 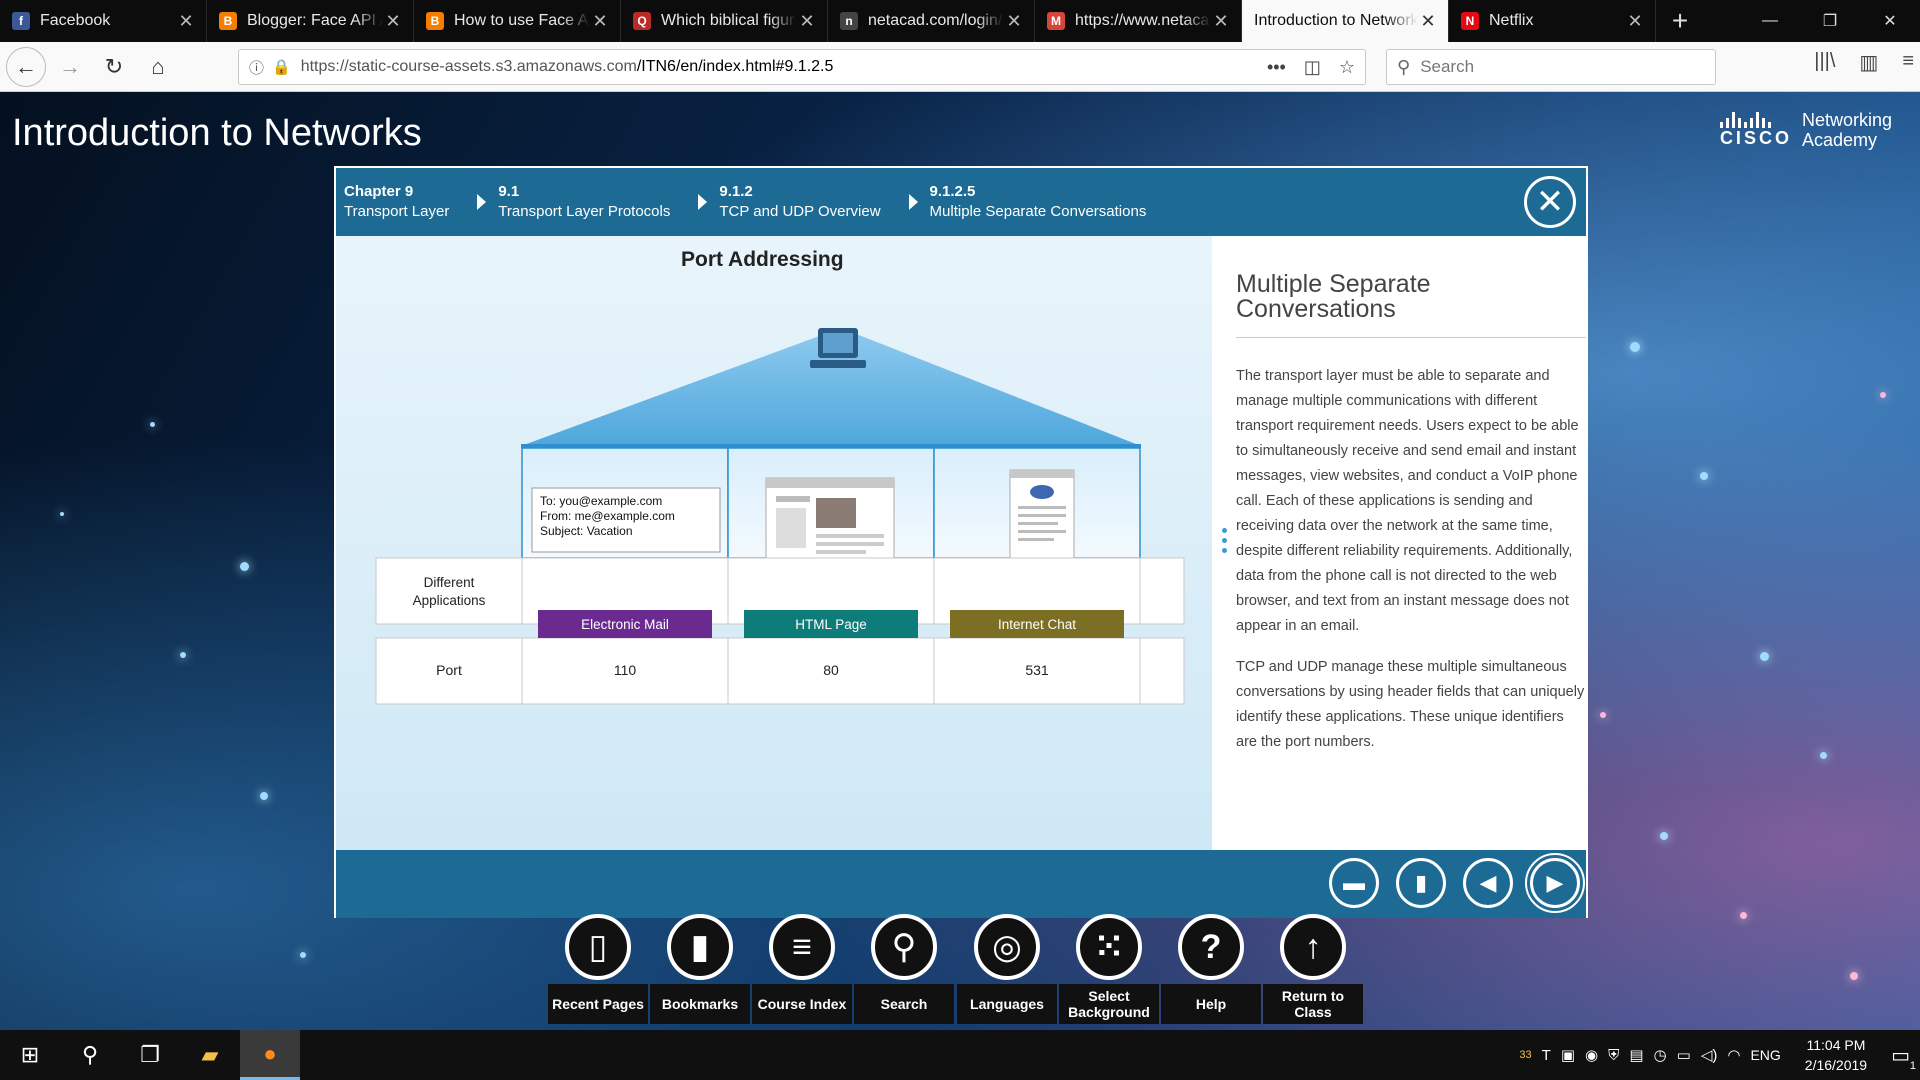 I want to click on next-page-button: ▶, so click(x=1555, y=883).